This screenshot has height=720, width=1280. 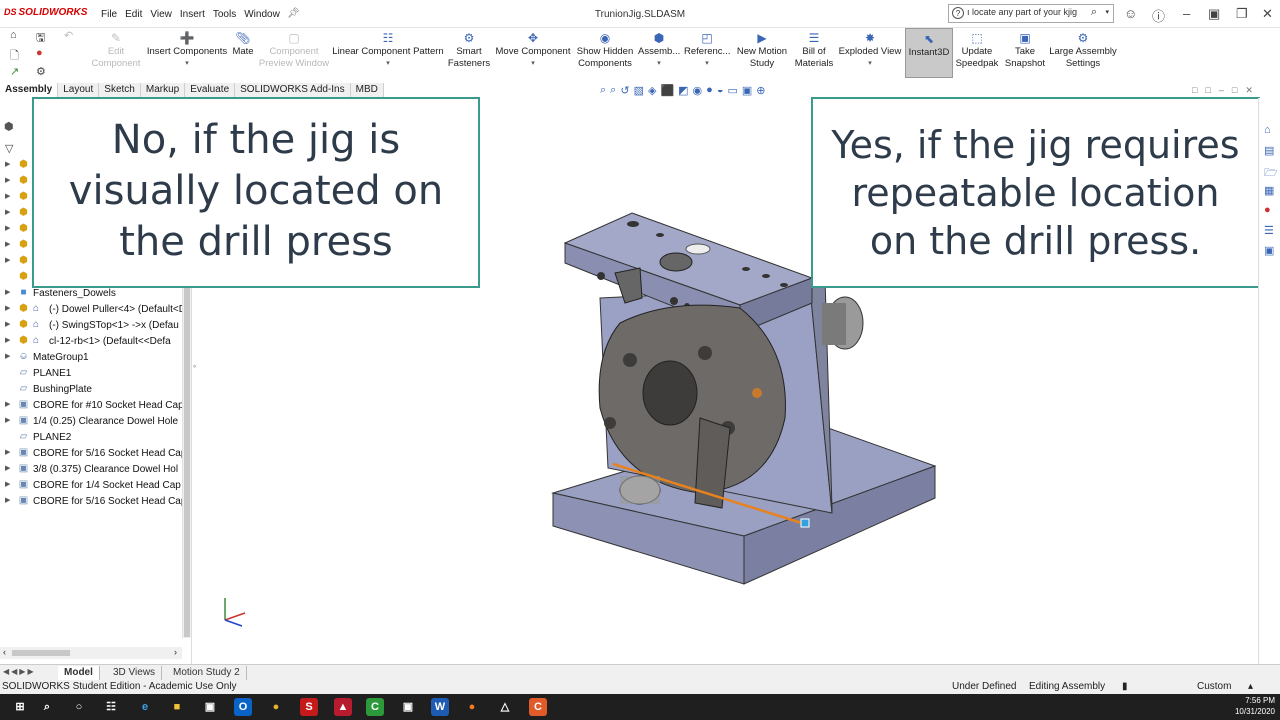 What do you see at coordinates (41, 653) in the screenshot?
I see `scrollbar-thumb` at bounding box center [41, 653].